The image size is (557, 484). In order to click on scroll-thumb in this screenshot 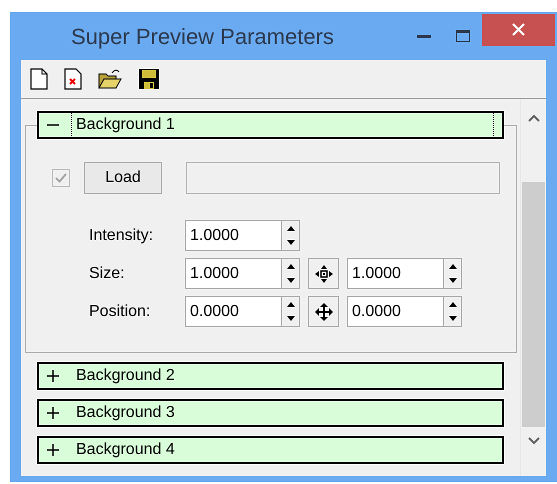, I will do `click(533, 304)`.